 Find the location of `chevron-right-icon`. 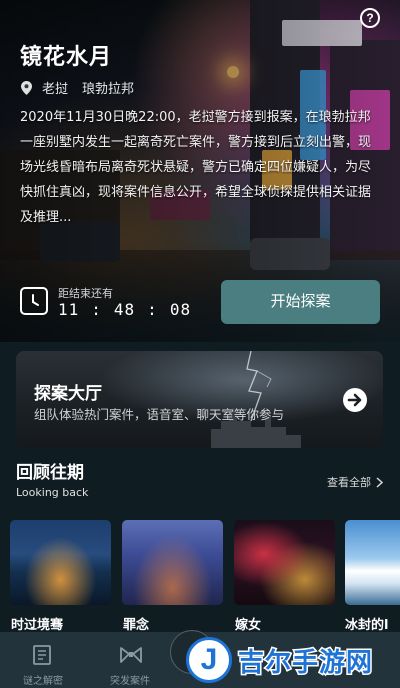

chevron-right-icon is located at coordinates (379, 482).